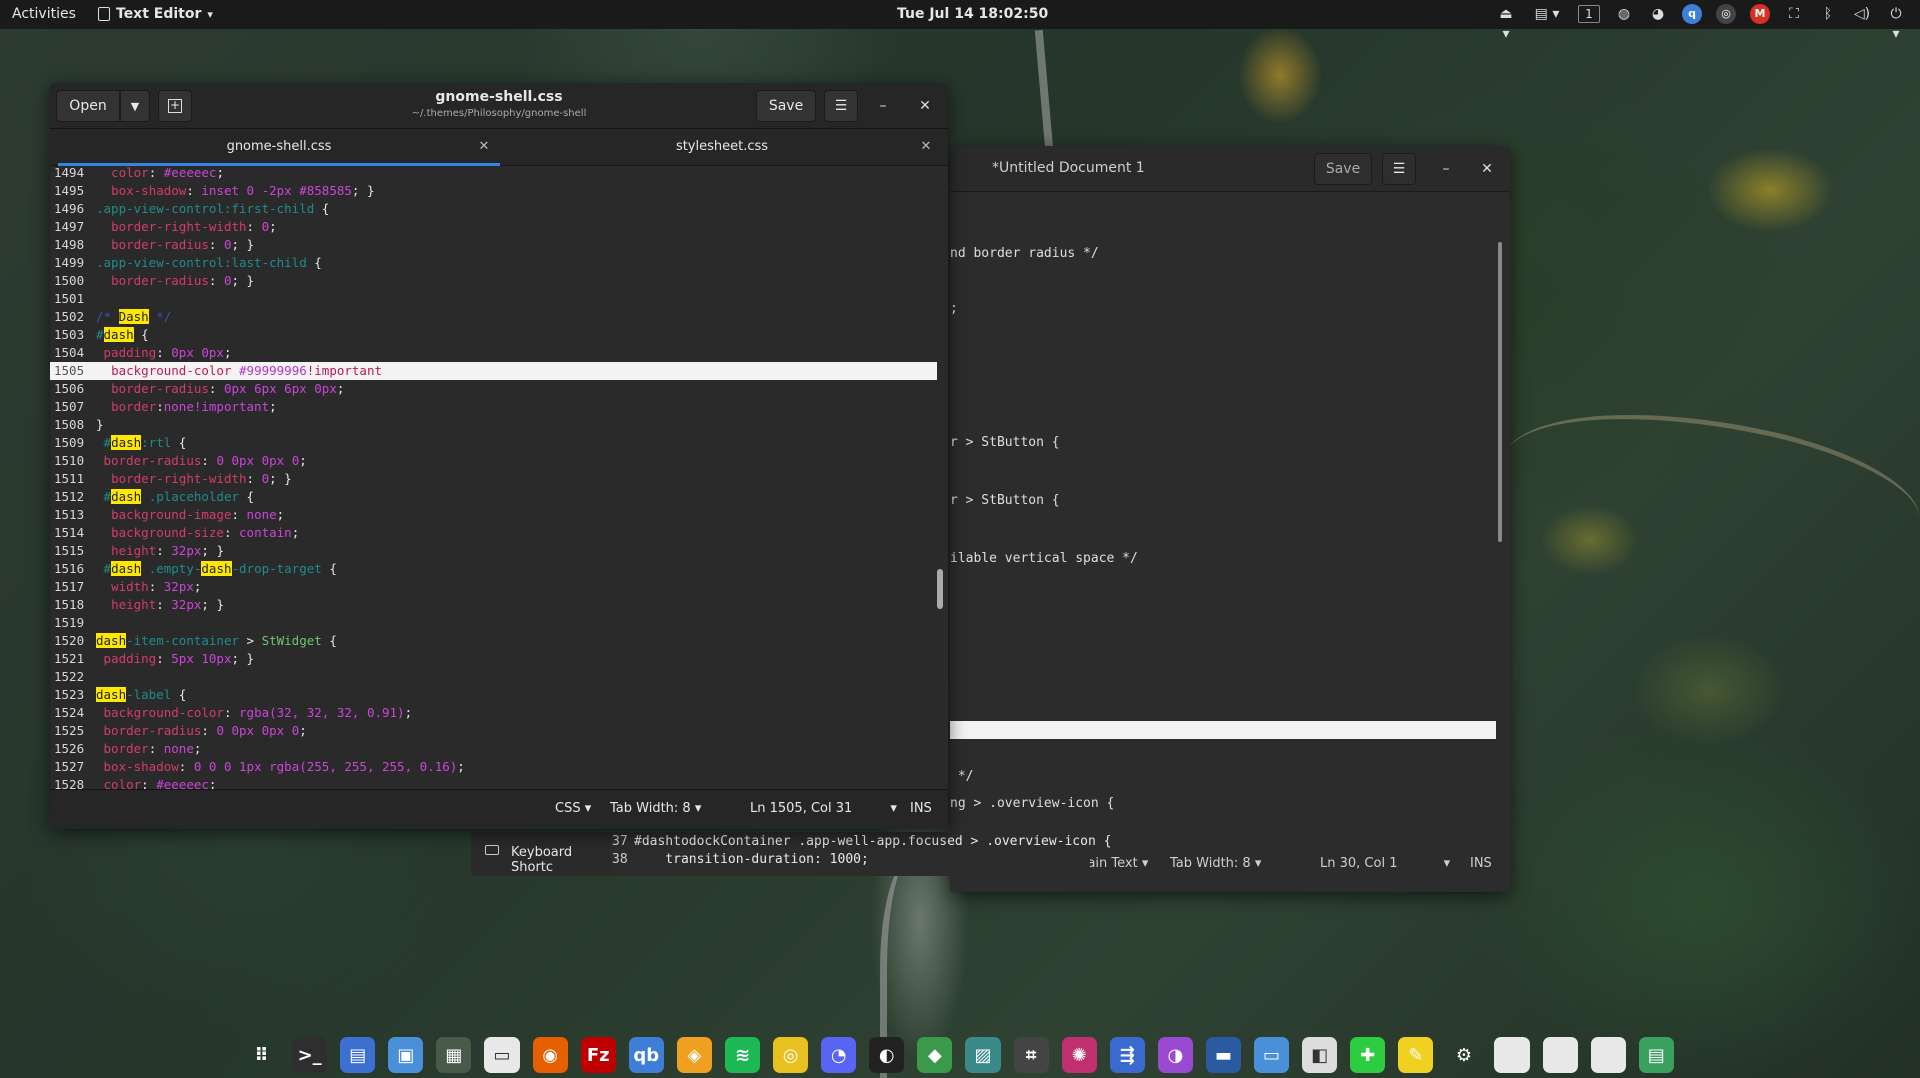 The width and height of the screenshot is (1920, 1078). What do you see at coordinates (406, 1055) in the screenshot?
I see `clipboard-icon: ▣` at bounding box center [406, 1055].